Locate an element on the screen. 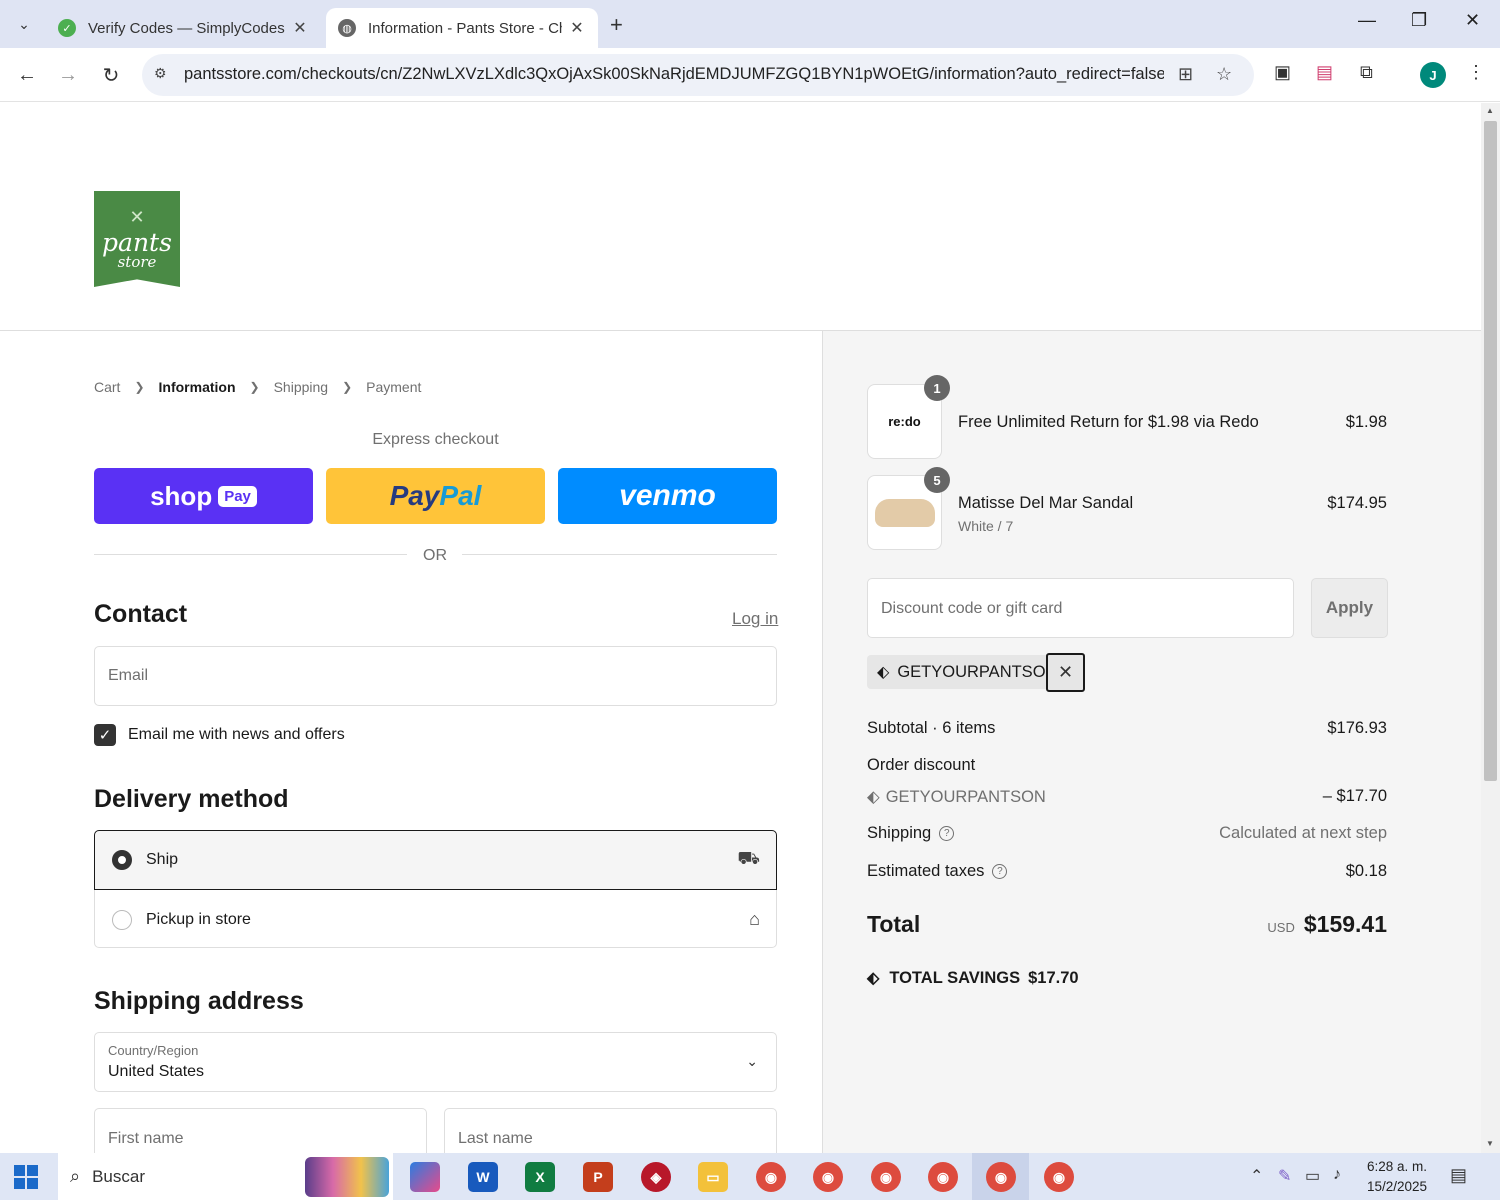  country-select: Country/Region United States ⌄ is located at coordinates (435, 1062).